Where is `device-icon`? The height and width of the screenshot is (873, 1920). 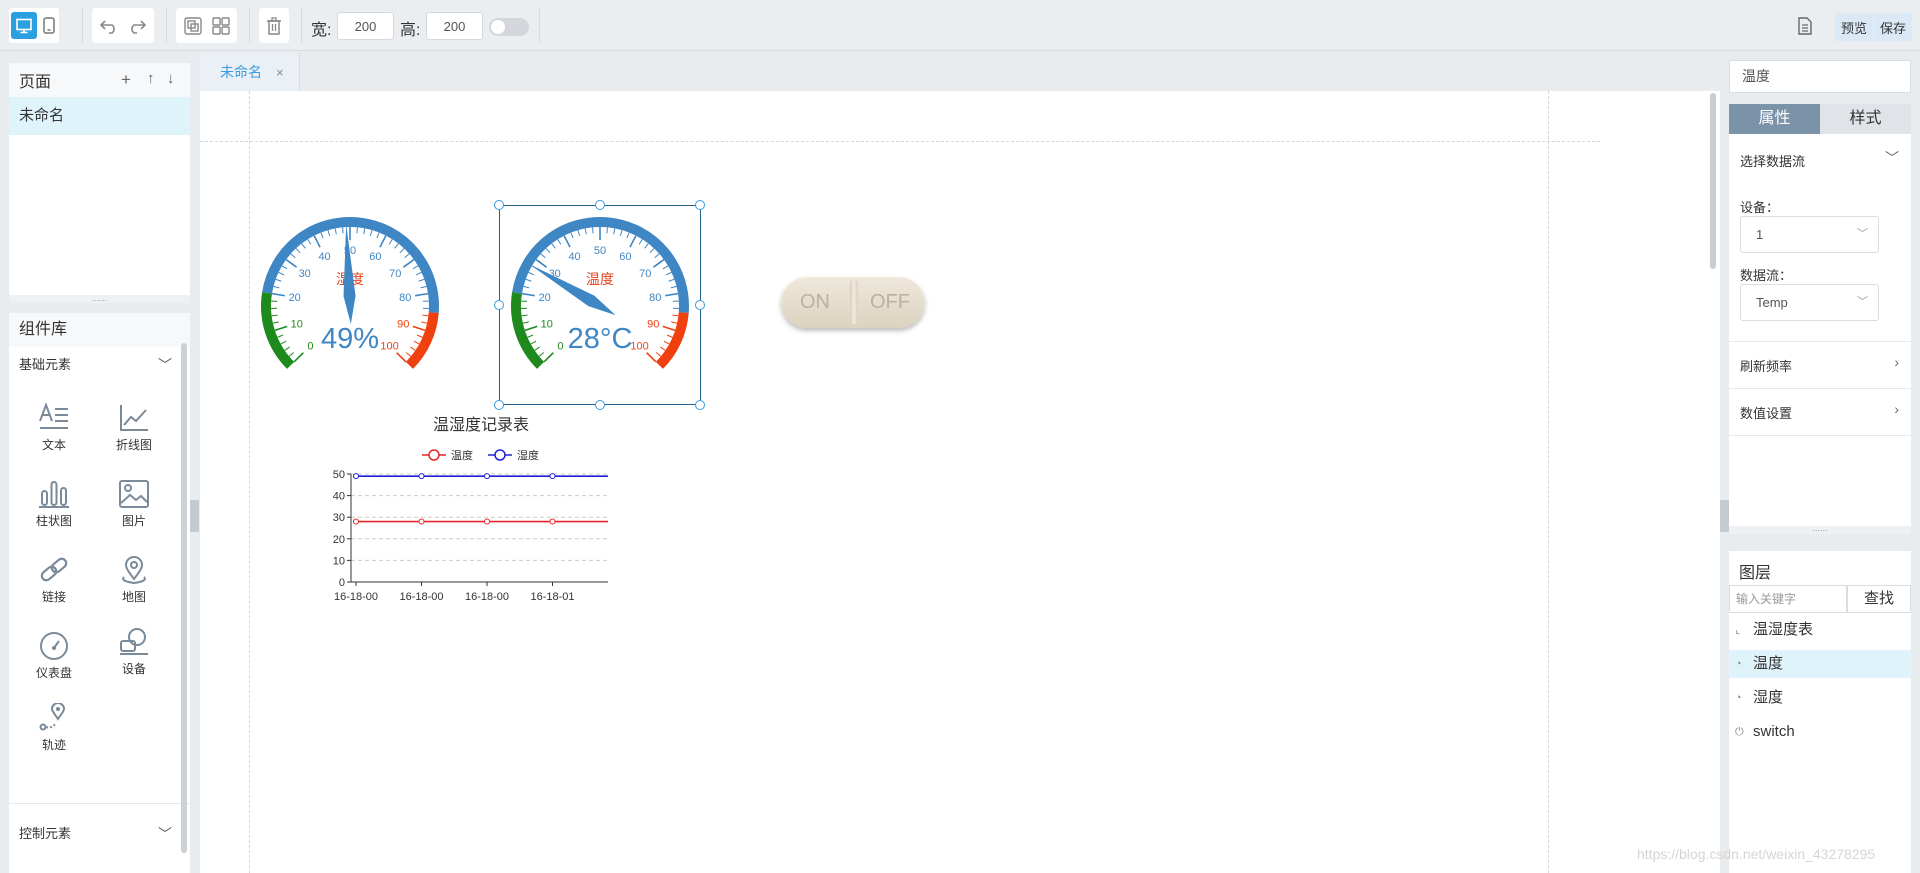 device-icon is located at coordinates (134, 641).